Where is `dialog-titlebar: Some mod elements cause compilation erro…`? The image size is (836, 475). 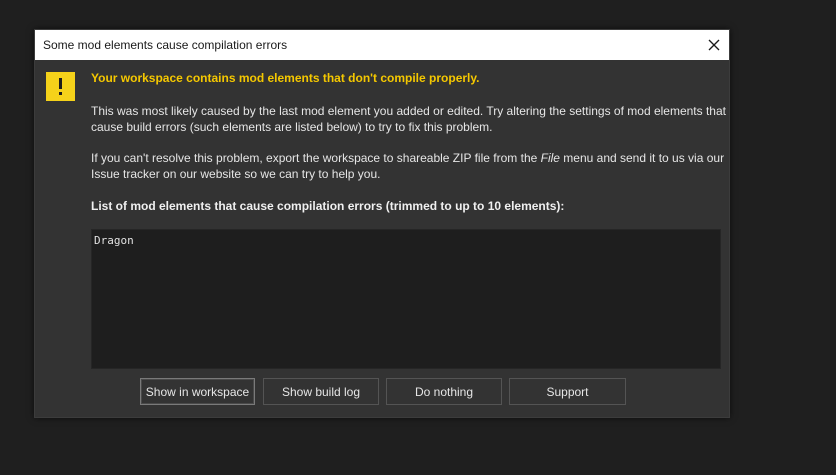
dialog-titlebar: Some mod elements cause compilation erro… is located at coordinates (382, 45).